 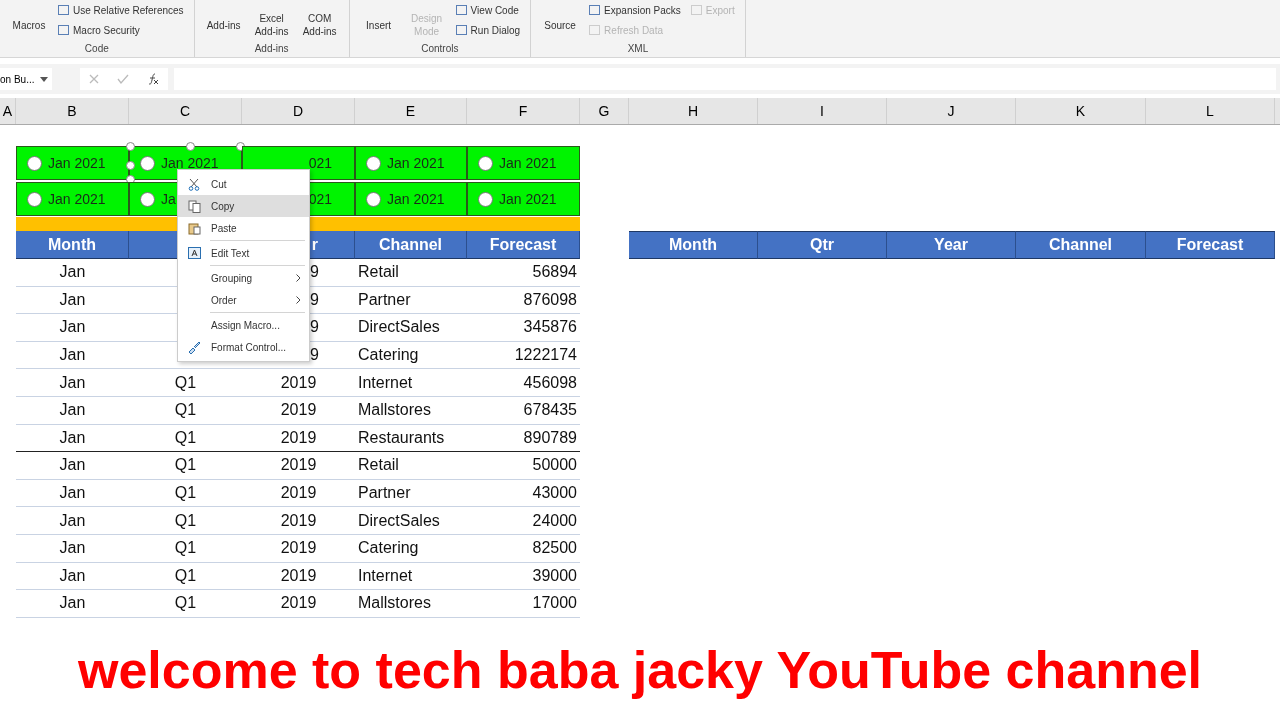 I want to click on column-header: B, so click(x=72, y=111).